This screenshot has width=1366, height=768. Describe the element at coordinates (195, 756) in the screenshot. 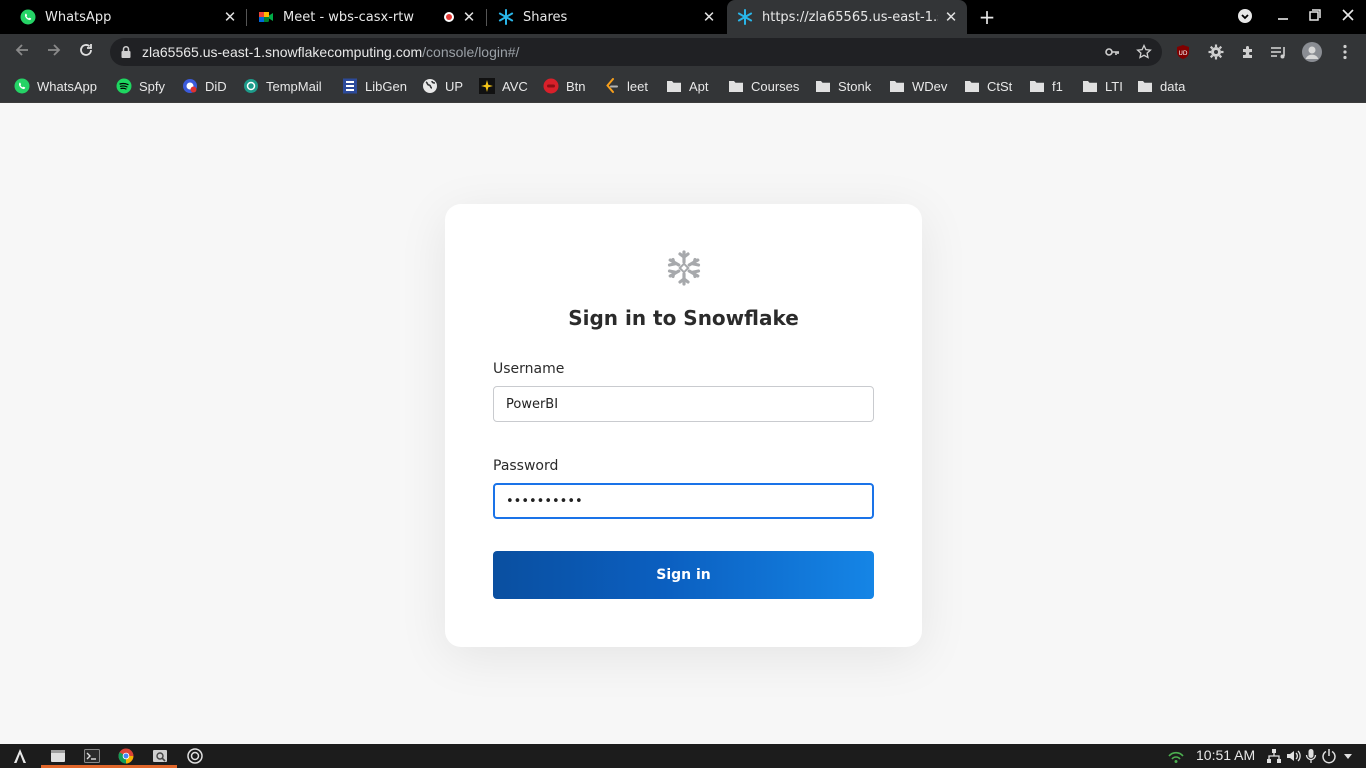

I see `settings-dial-icon` at that location.